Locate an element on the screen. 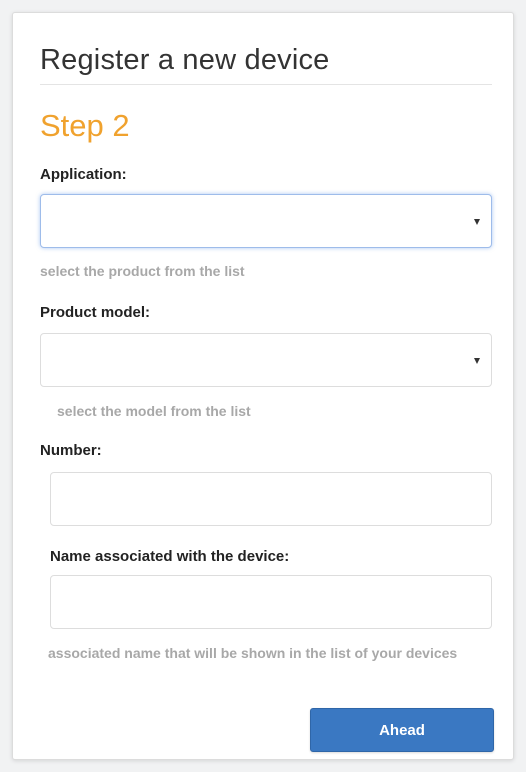 This screenshot has height=772, width=526. number-input is located at coordinates (271, 499).